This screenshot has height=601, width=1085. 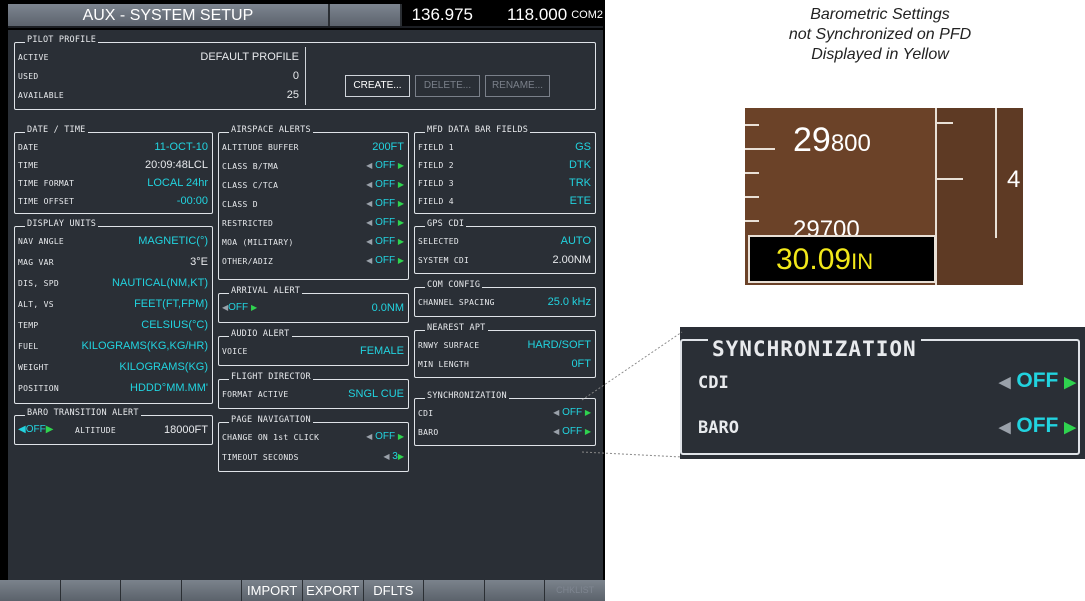 I want to click on leader-line-top, so click(x=632, y=366).